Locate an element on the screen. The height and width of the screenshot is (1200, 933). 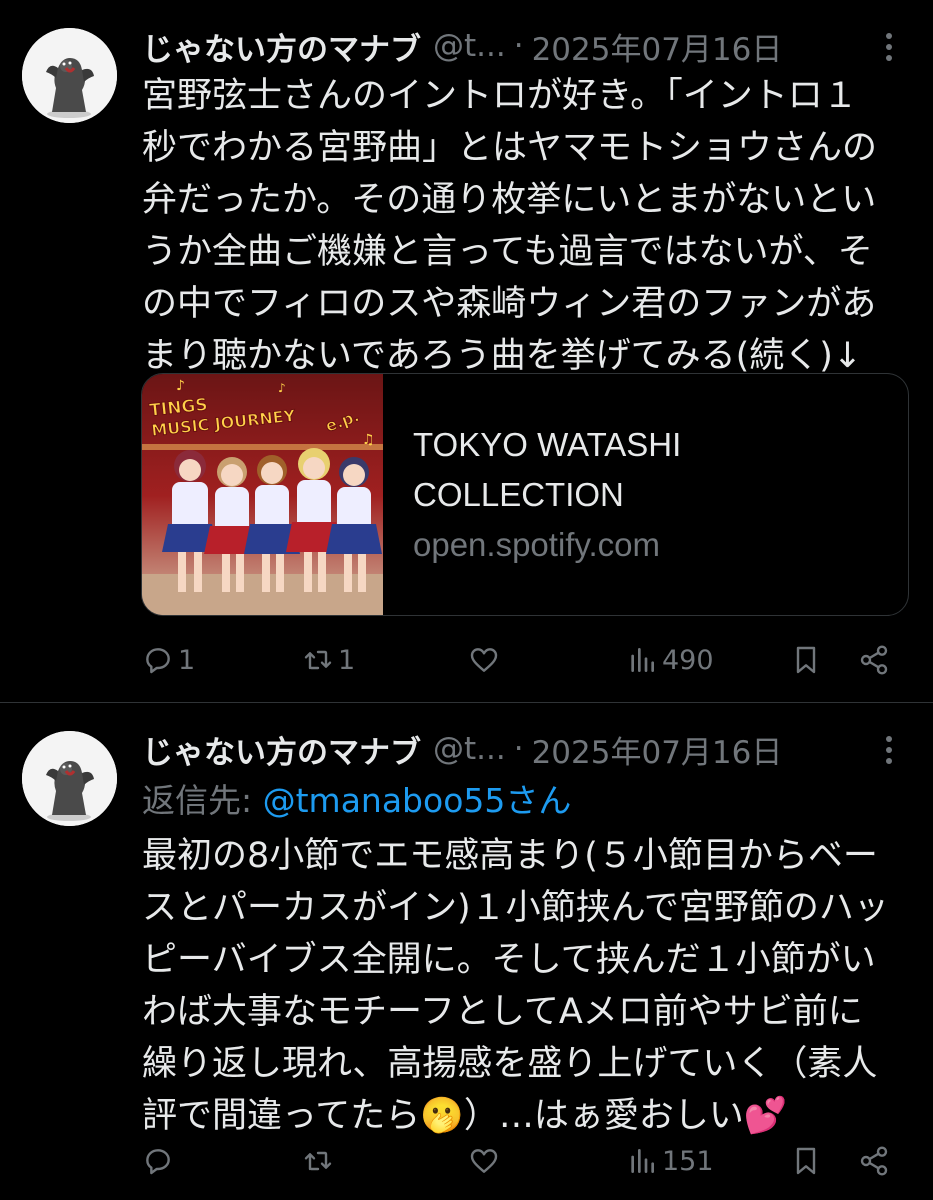
views-count: 151 is located at coordinates (688, 1161).